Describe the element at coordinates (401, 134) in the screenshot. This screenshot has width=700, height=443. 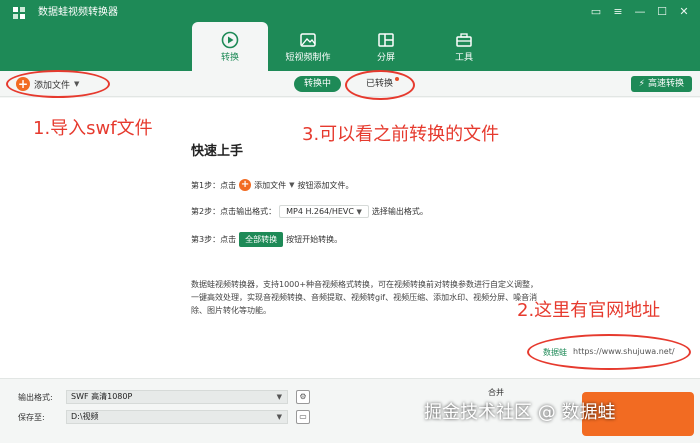
I see `annotation-history: 3.可以看之前转换的文件` at that location.